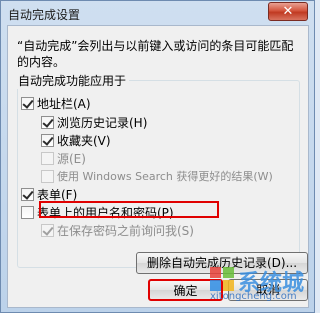  I want to click on checkbox-feeds: 源(E), so click(63, 158).